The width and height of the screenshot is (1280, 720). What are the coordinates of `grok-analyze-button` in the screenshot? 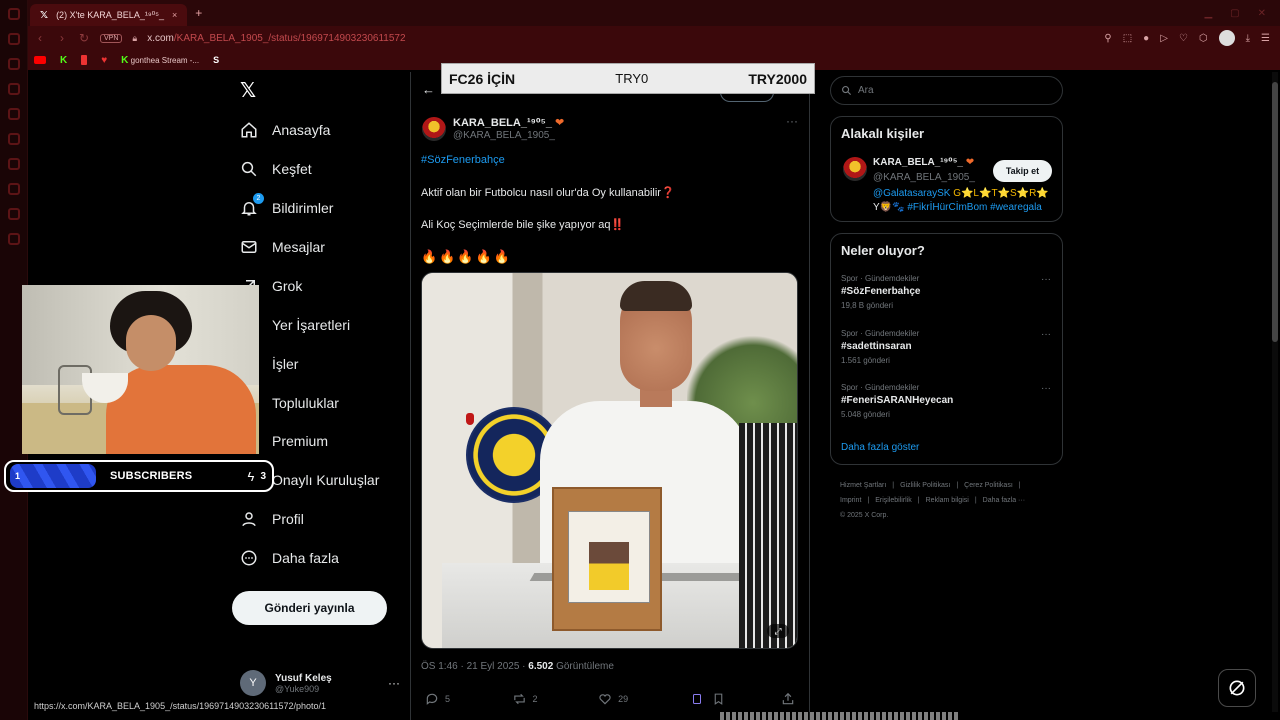 It's located at (702, 699).